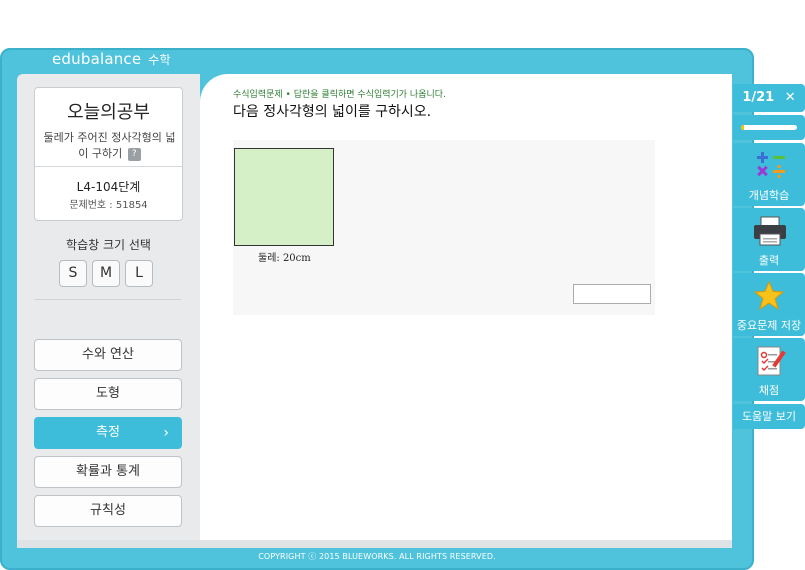 The height and width of the screenshot is (570, 805). I want to click on brand-subject: 수학, so click(159, 60).